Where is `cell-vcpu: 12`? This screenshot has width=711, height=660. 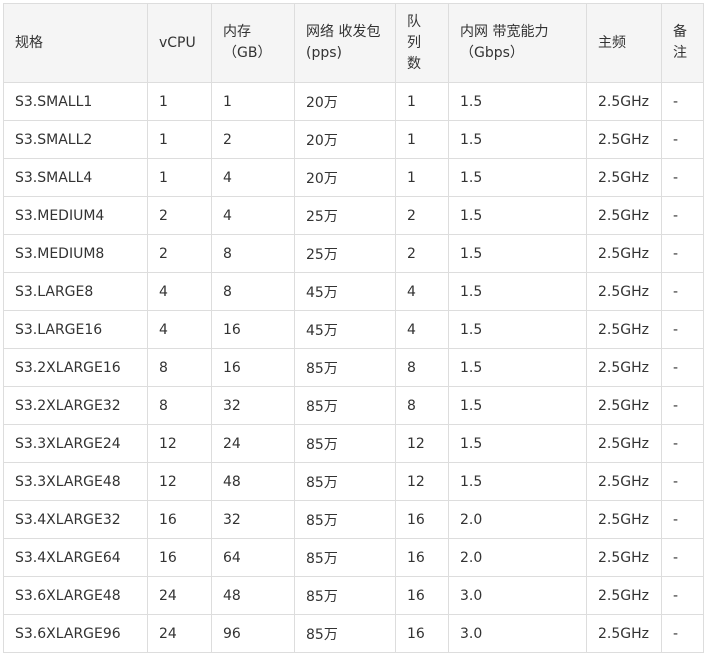
cell-vcpu: 12 is located at coordinates (179, 481).